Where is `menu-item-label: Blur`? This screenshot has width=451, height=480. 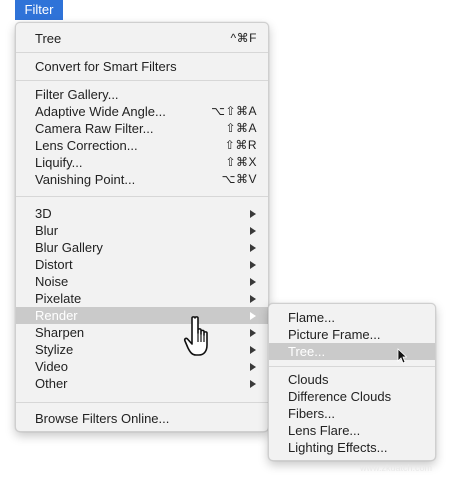
menu-item-label: Blur is located at coordinates (47, 230).